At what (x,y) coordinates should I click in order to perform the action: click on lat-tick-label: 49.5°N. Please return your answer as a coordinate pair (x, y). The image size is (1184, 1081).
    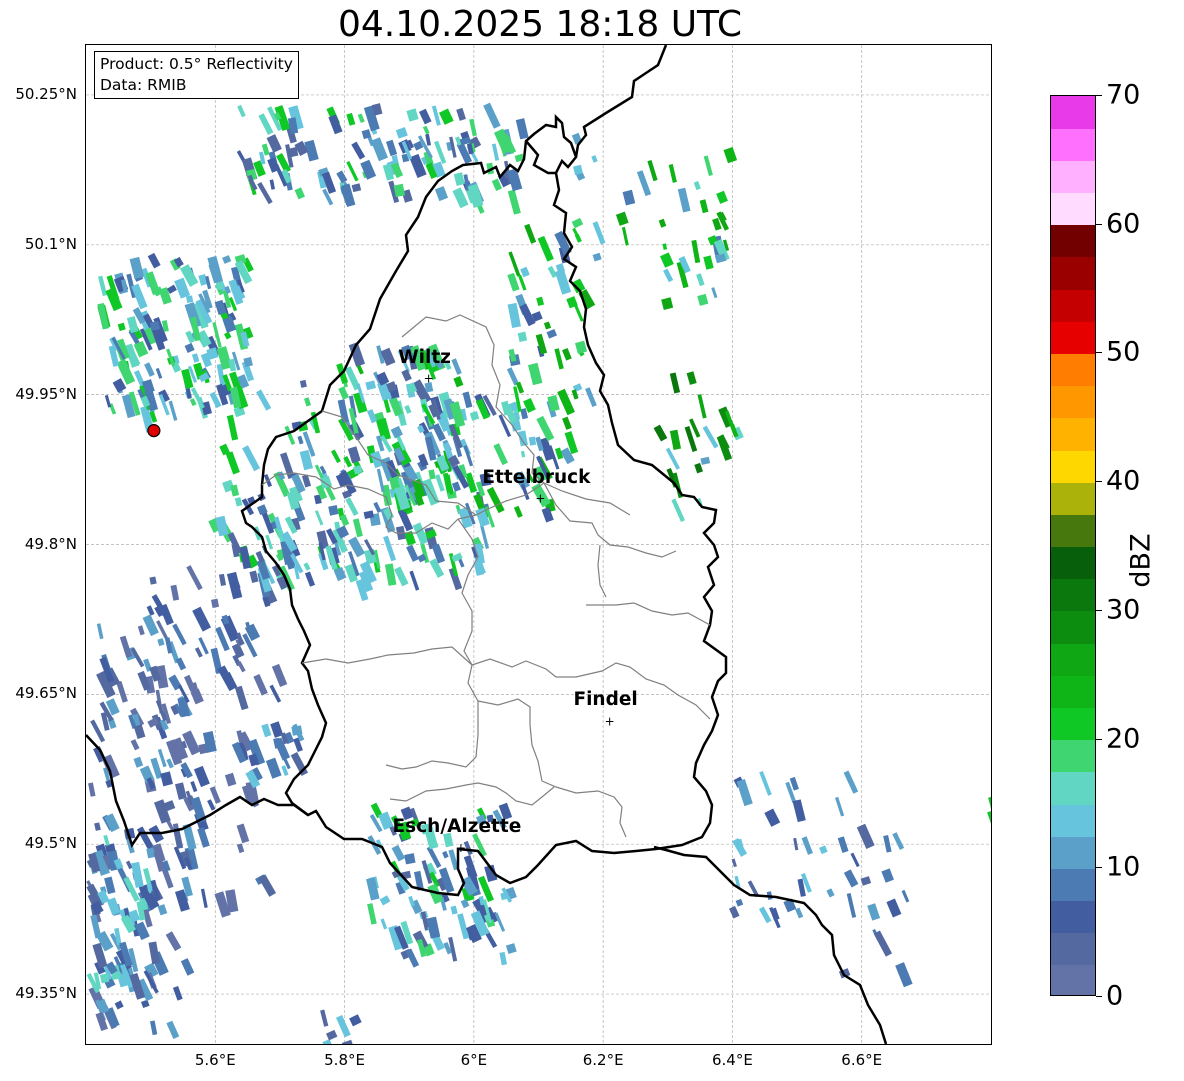
    Looking at the image, I should click on (50, 843).